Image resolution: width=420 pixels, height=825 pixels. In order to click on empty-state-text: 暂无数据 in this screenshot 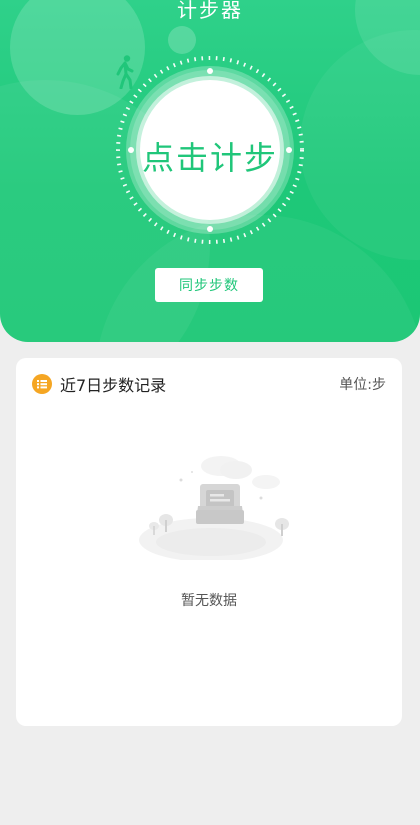, I will do `click(209, 601)`.